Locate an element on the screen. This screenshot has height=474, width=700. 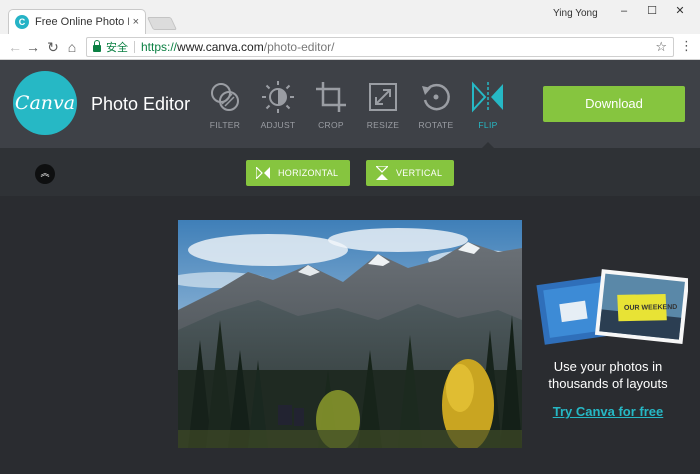
promo-text: Use your photos in thousands of layouts is located at coordinates (608, 375).